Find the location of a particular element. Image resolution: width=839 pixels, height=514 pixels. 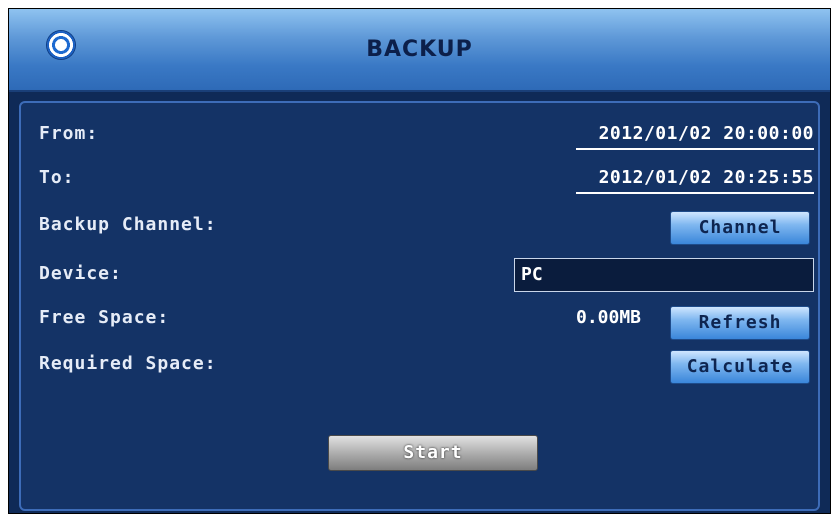

device-label: Device: is located at coordinates (80, 273).